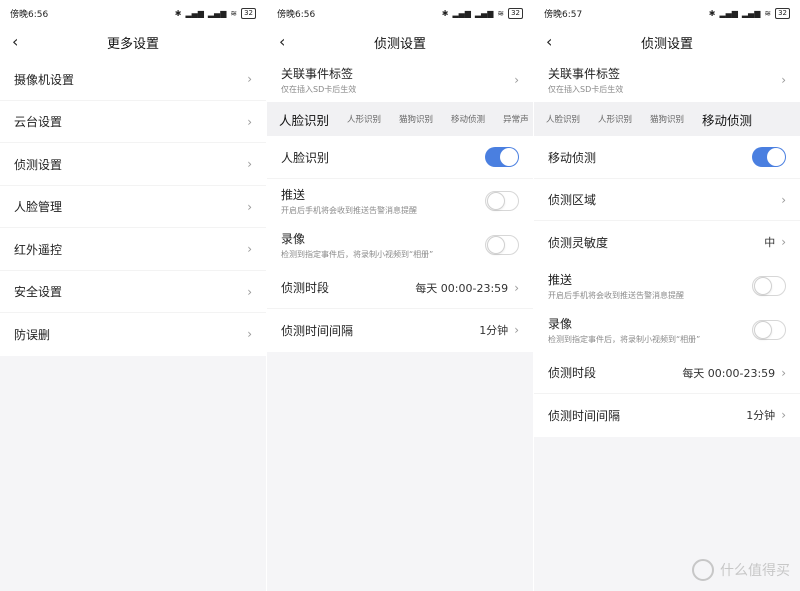 Image resolution: width=800 pixels, height=591 pixels. I want to click on list-item-label: 防误删, so click(32, 334).